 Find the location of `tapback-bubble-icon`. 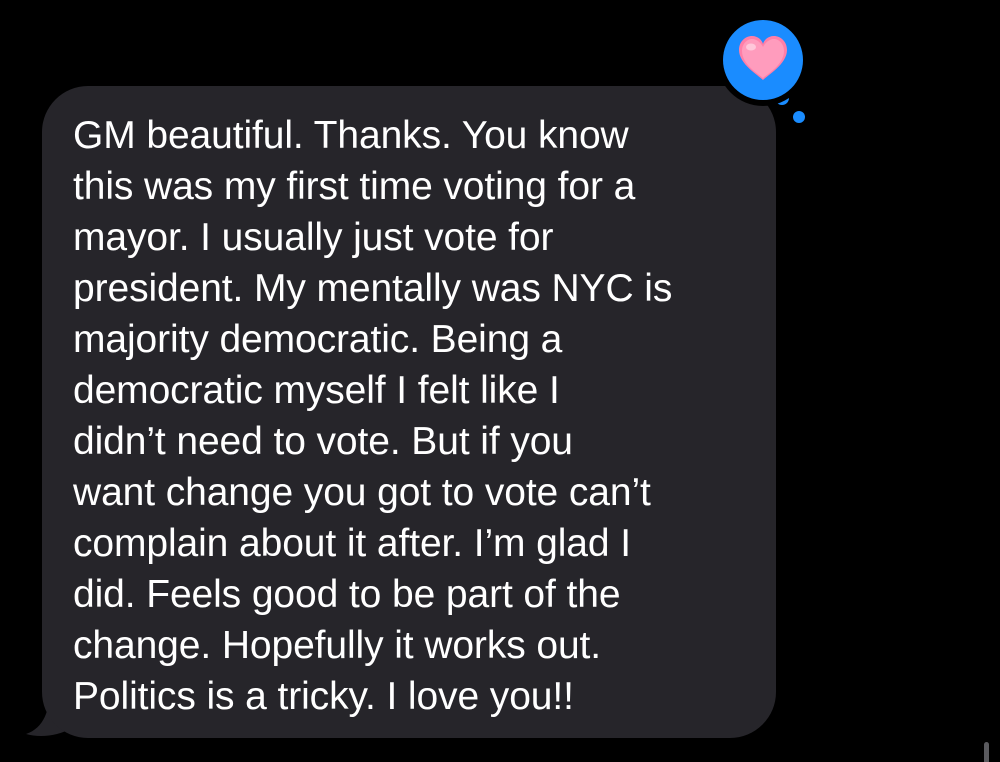

tapback-bubble-icon is located at coordinates (763, 68).